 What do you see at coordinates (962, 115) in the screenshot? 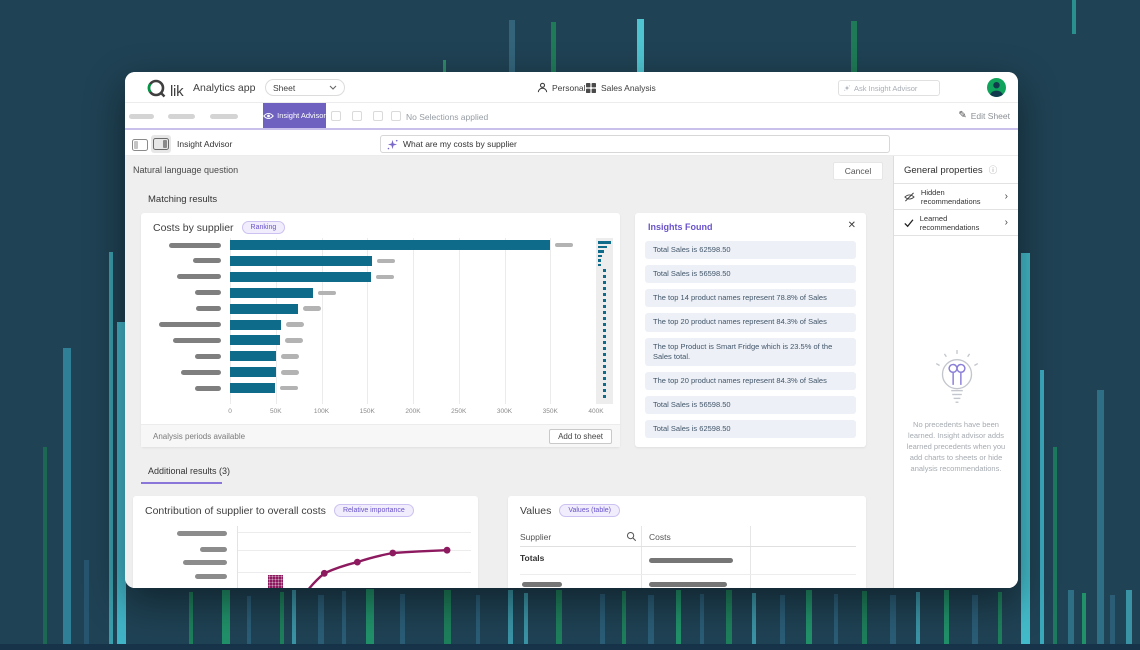
I see `pencil-icon: ✎` at bounding box center [962, 115].